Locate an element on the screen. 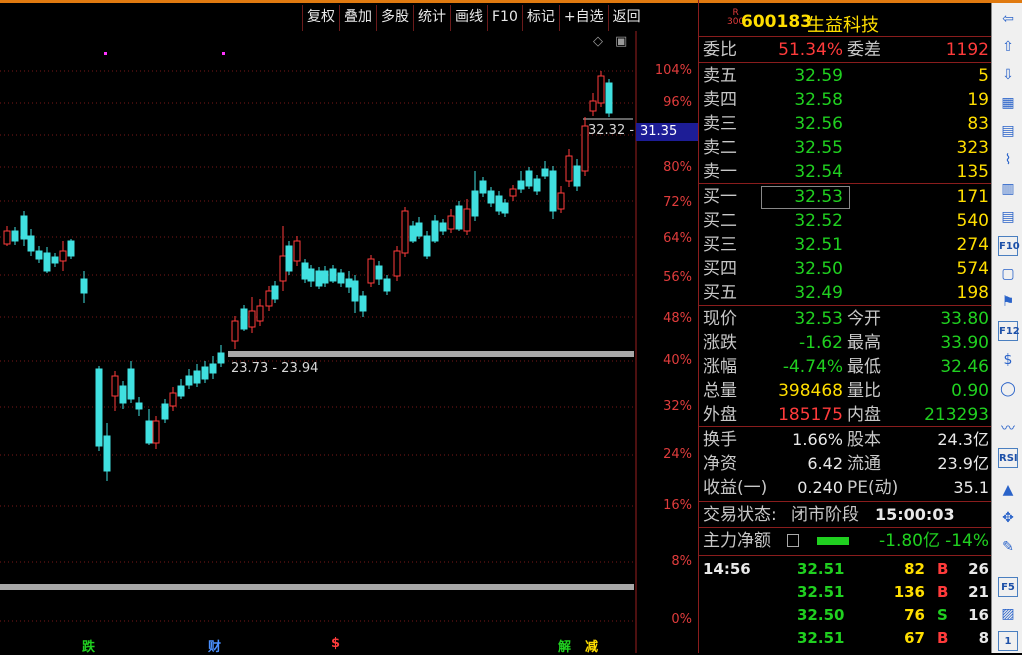 The image size is (1022, 655). f10-icon: F10 is located at coordinates (1009, 246).